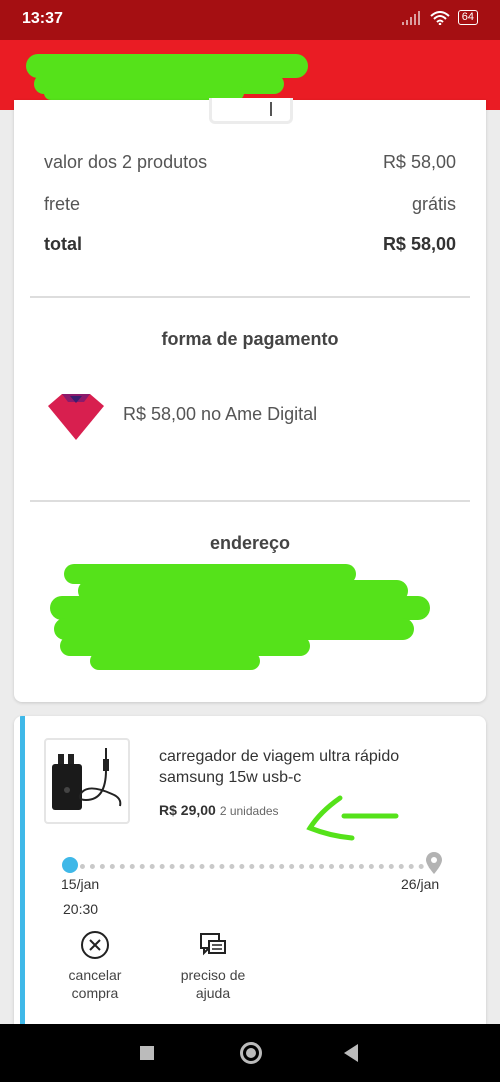 This screenshot has height=1082, width=500. Describe the element at coordinates (213, 944) in the screenshot. I see `chat-icon` at that location.